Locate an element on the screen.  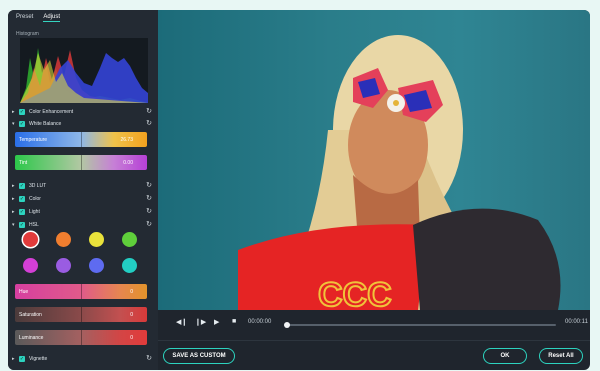
luminance-slider: Luminance 0 is located at coordinates (81, 337).